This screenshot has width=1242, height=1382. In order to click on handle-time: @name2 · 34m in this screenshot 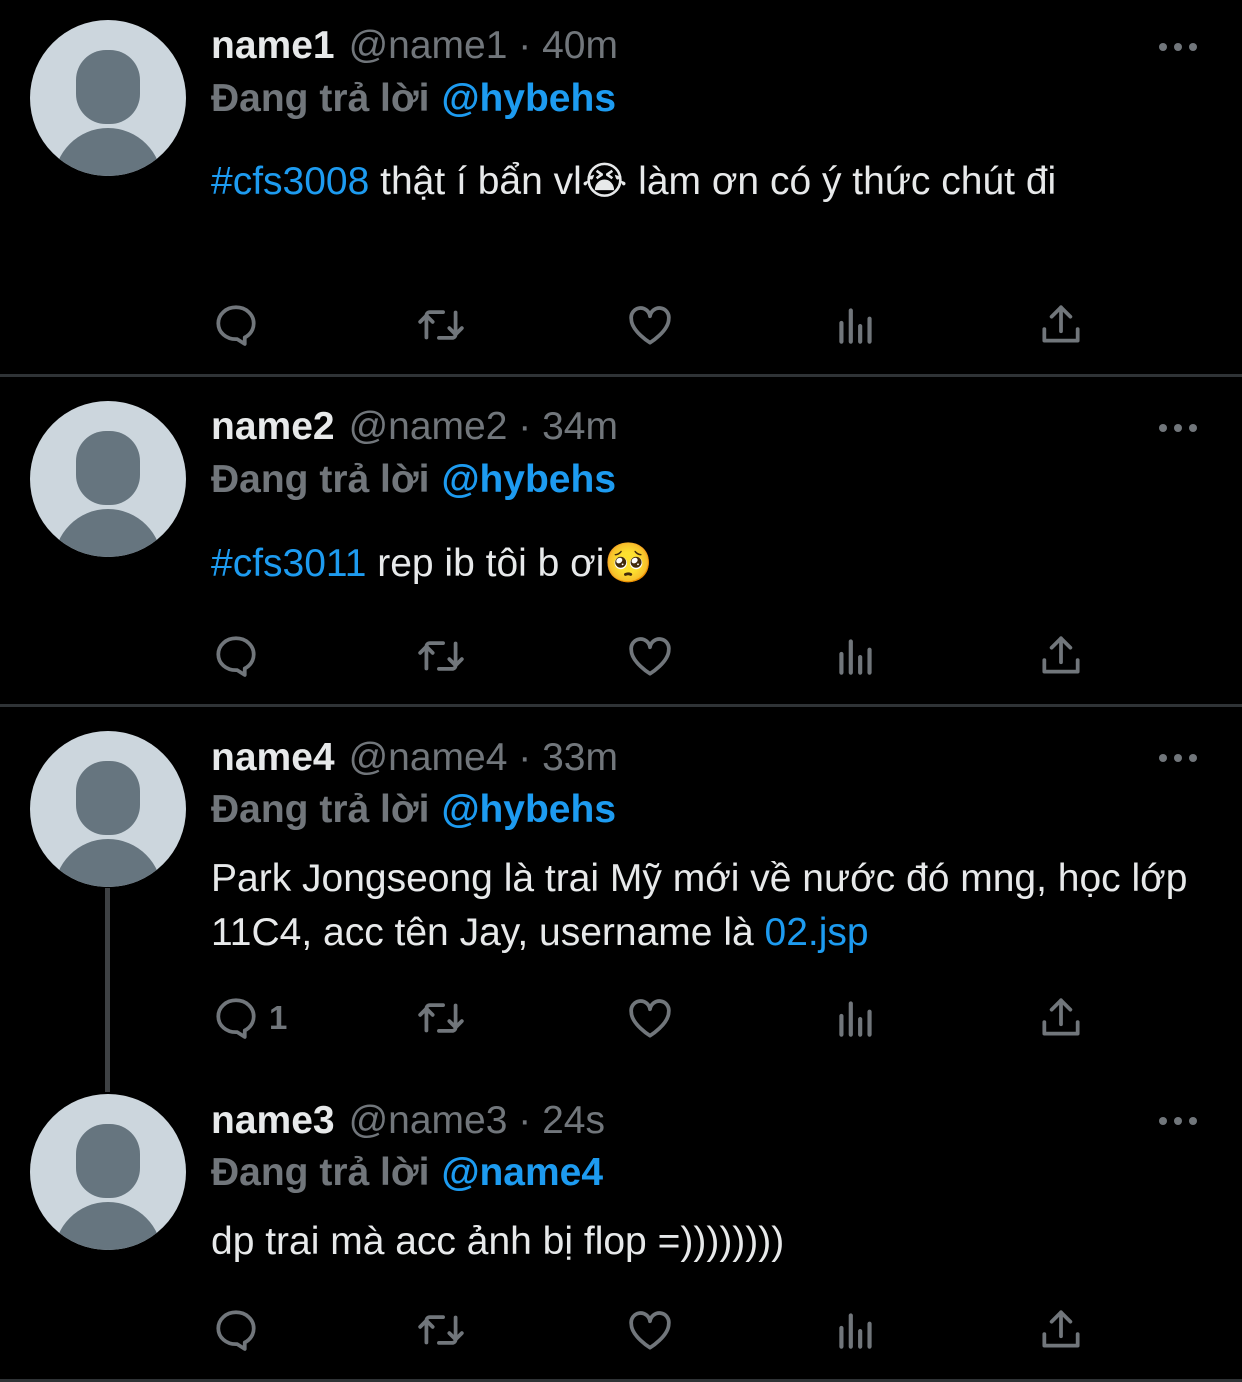, I will do `click(483, 426)`.